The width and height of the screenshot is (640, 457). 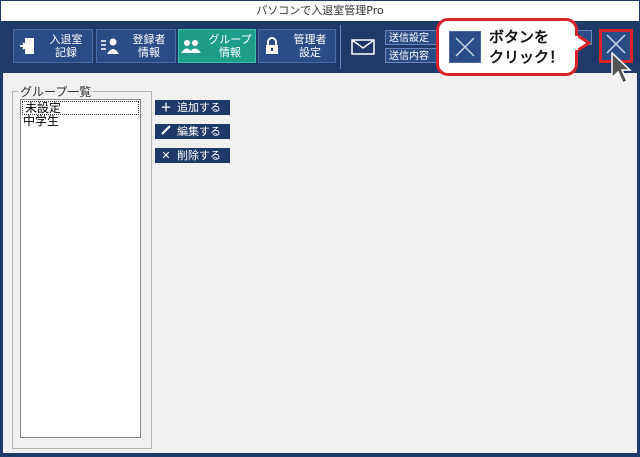 What do you see at coordinates (465, 47) in the screenshot?
I see `close-icon-example` at bounding box center [465, 47].